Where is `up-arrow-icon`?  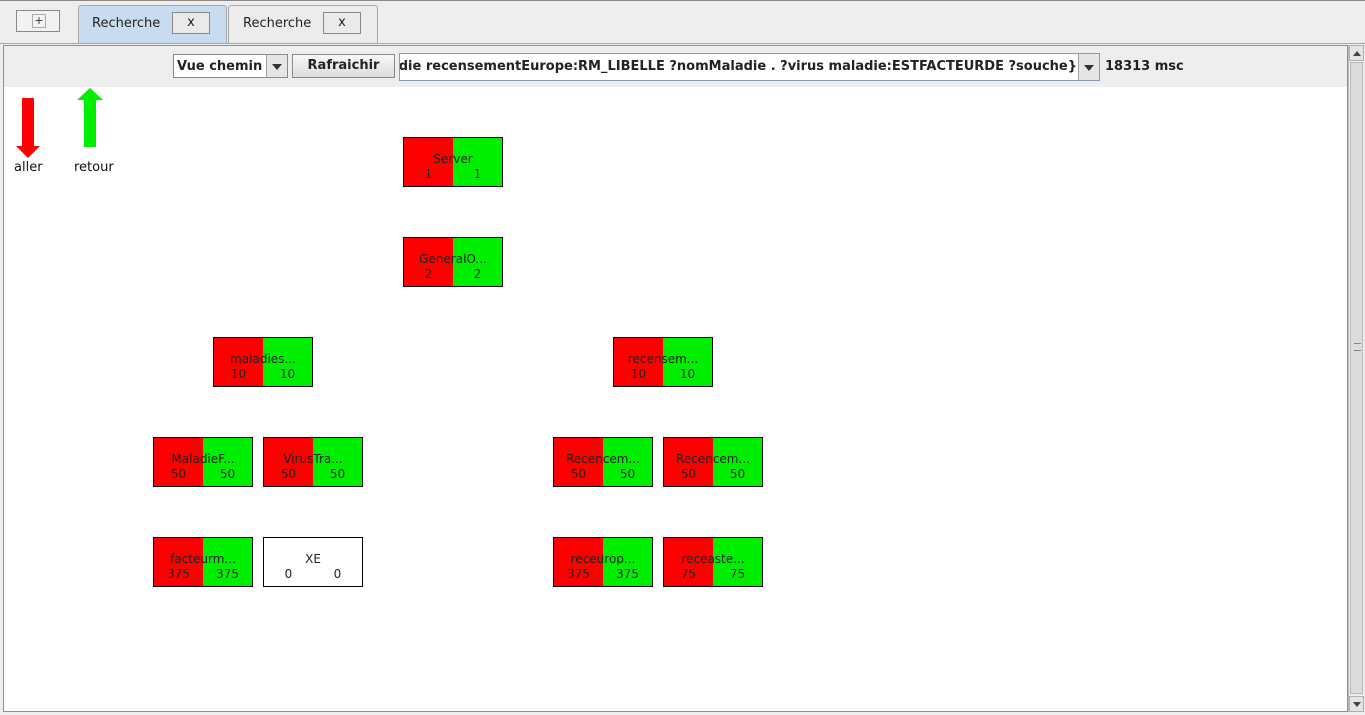 up-arrow-icon is located at coordinates (90, 117).